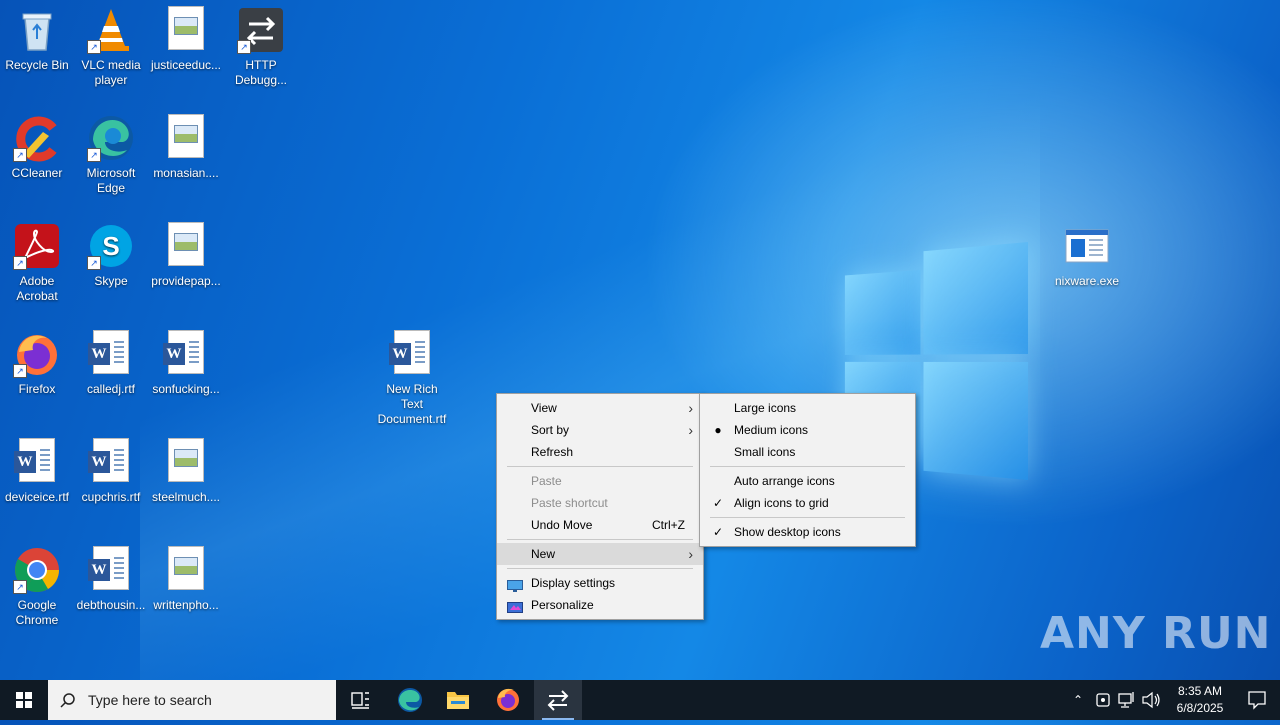  What do you see at coordinates (600, 430) in the screenshot?
I see `menu-item-sort-by: Sort by ›` at bounding box center [600, 430].